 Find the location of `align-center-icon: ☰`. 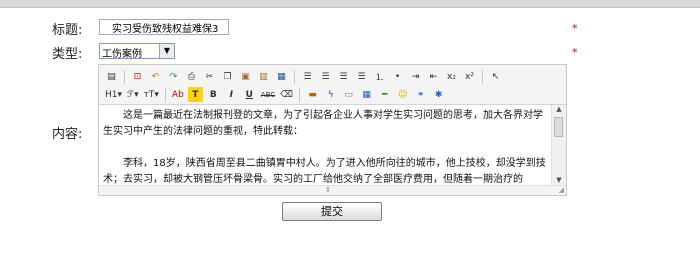

align-center-icon: ☰ is located at coordinates (325, 76).